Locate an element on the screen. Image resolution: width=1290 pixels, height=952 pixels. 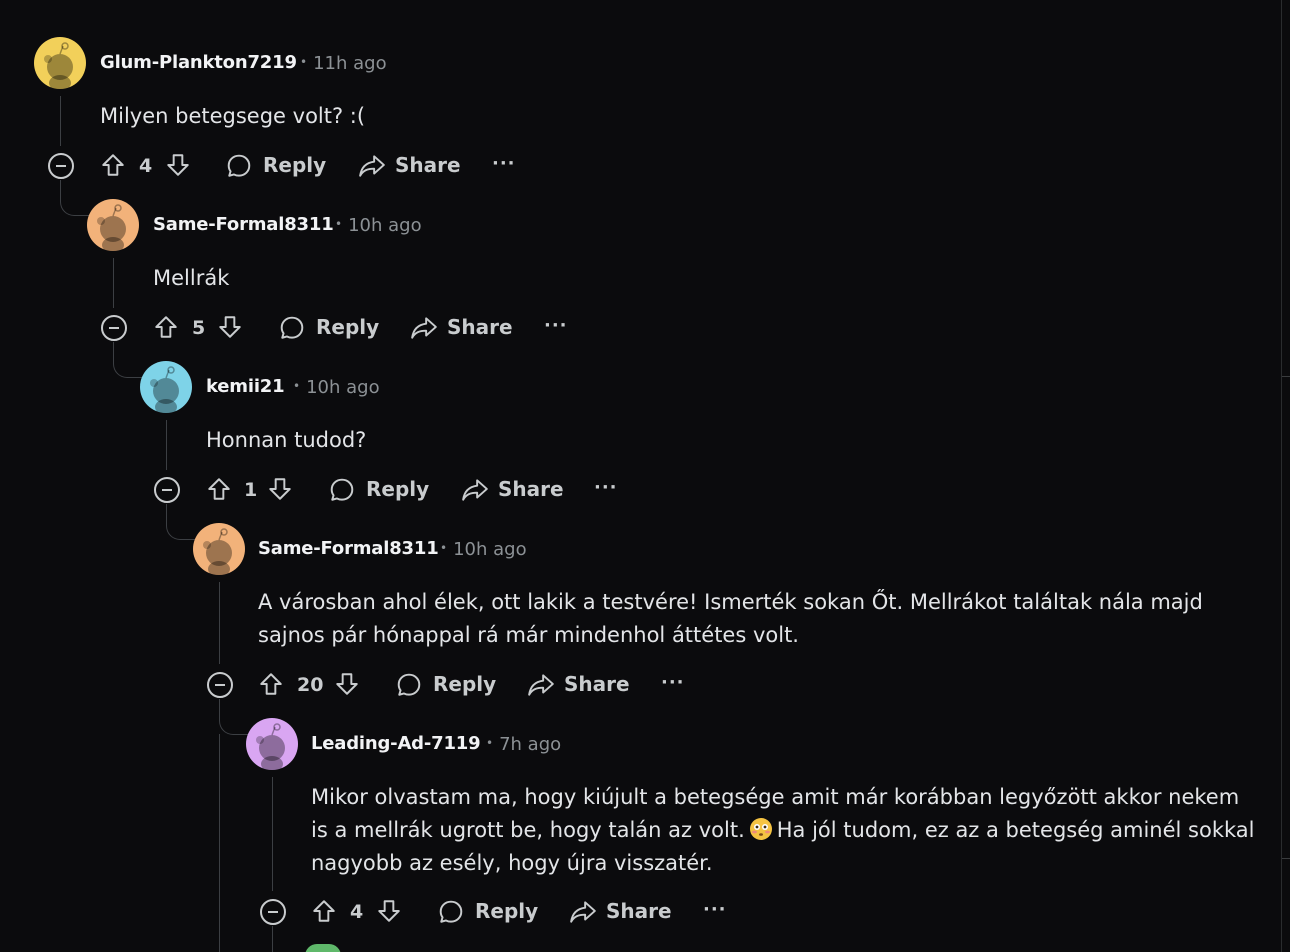
scrollbar-track is located at coordinates (1281, 476).